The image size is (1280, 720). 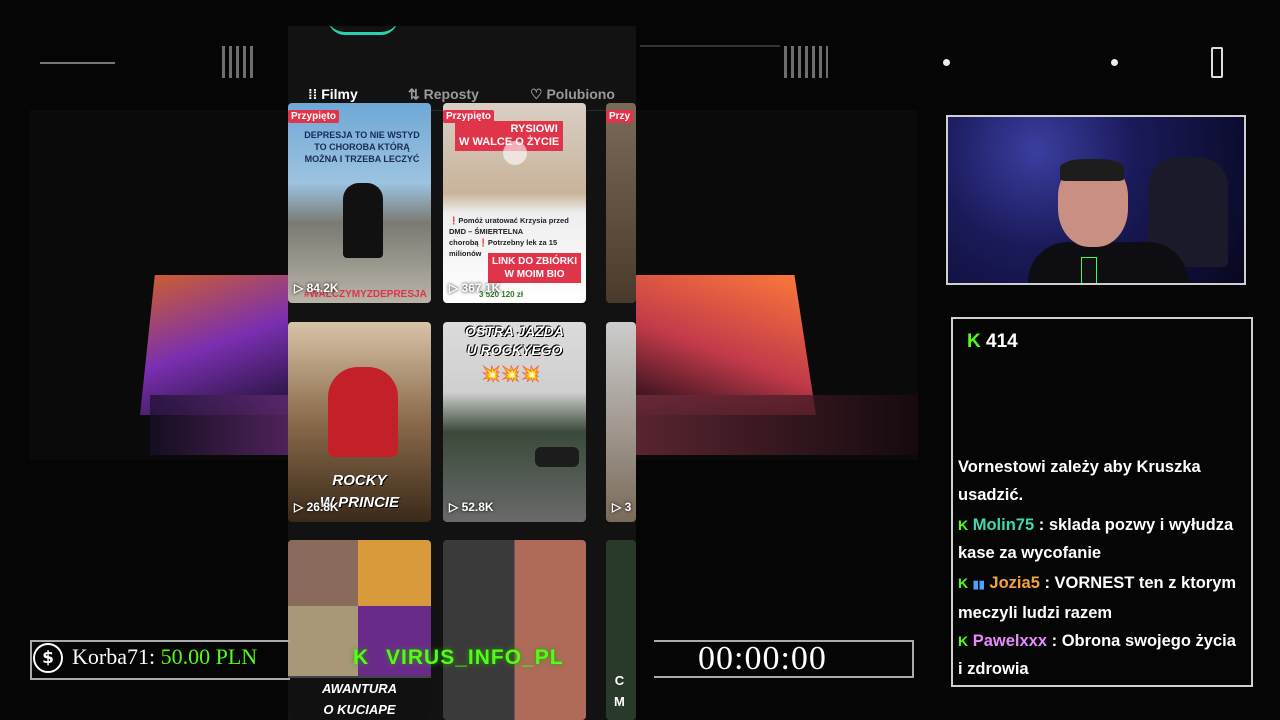 What do you see at coordinates (806, 62) in the screenshot?
I see `decor-bars-mid` at bounding box center [806, 62].